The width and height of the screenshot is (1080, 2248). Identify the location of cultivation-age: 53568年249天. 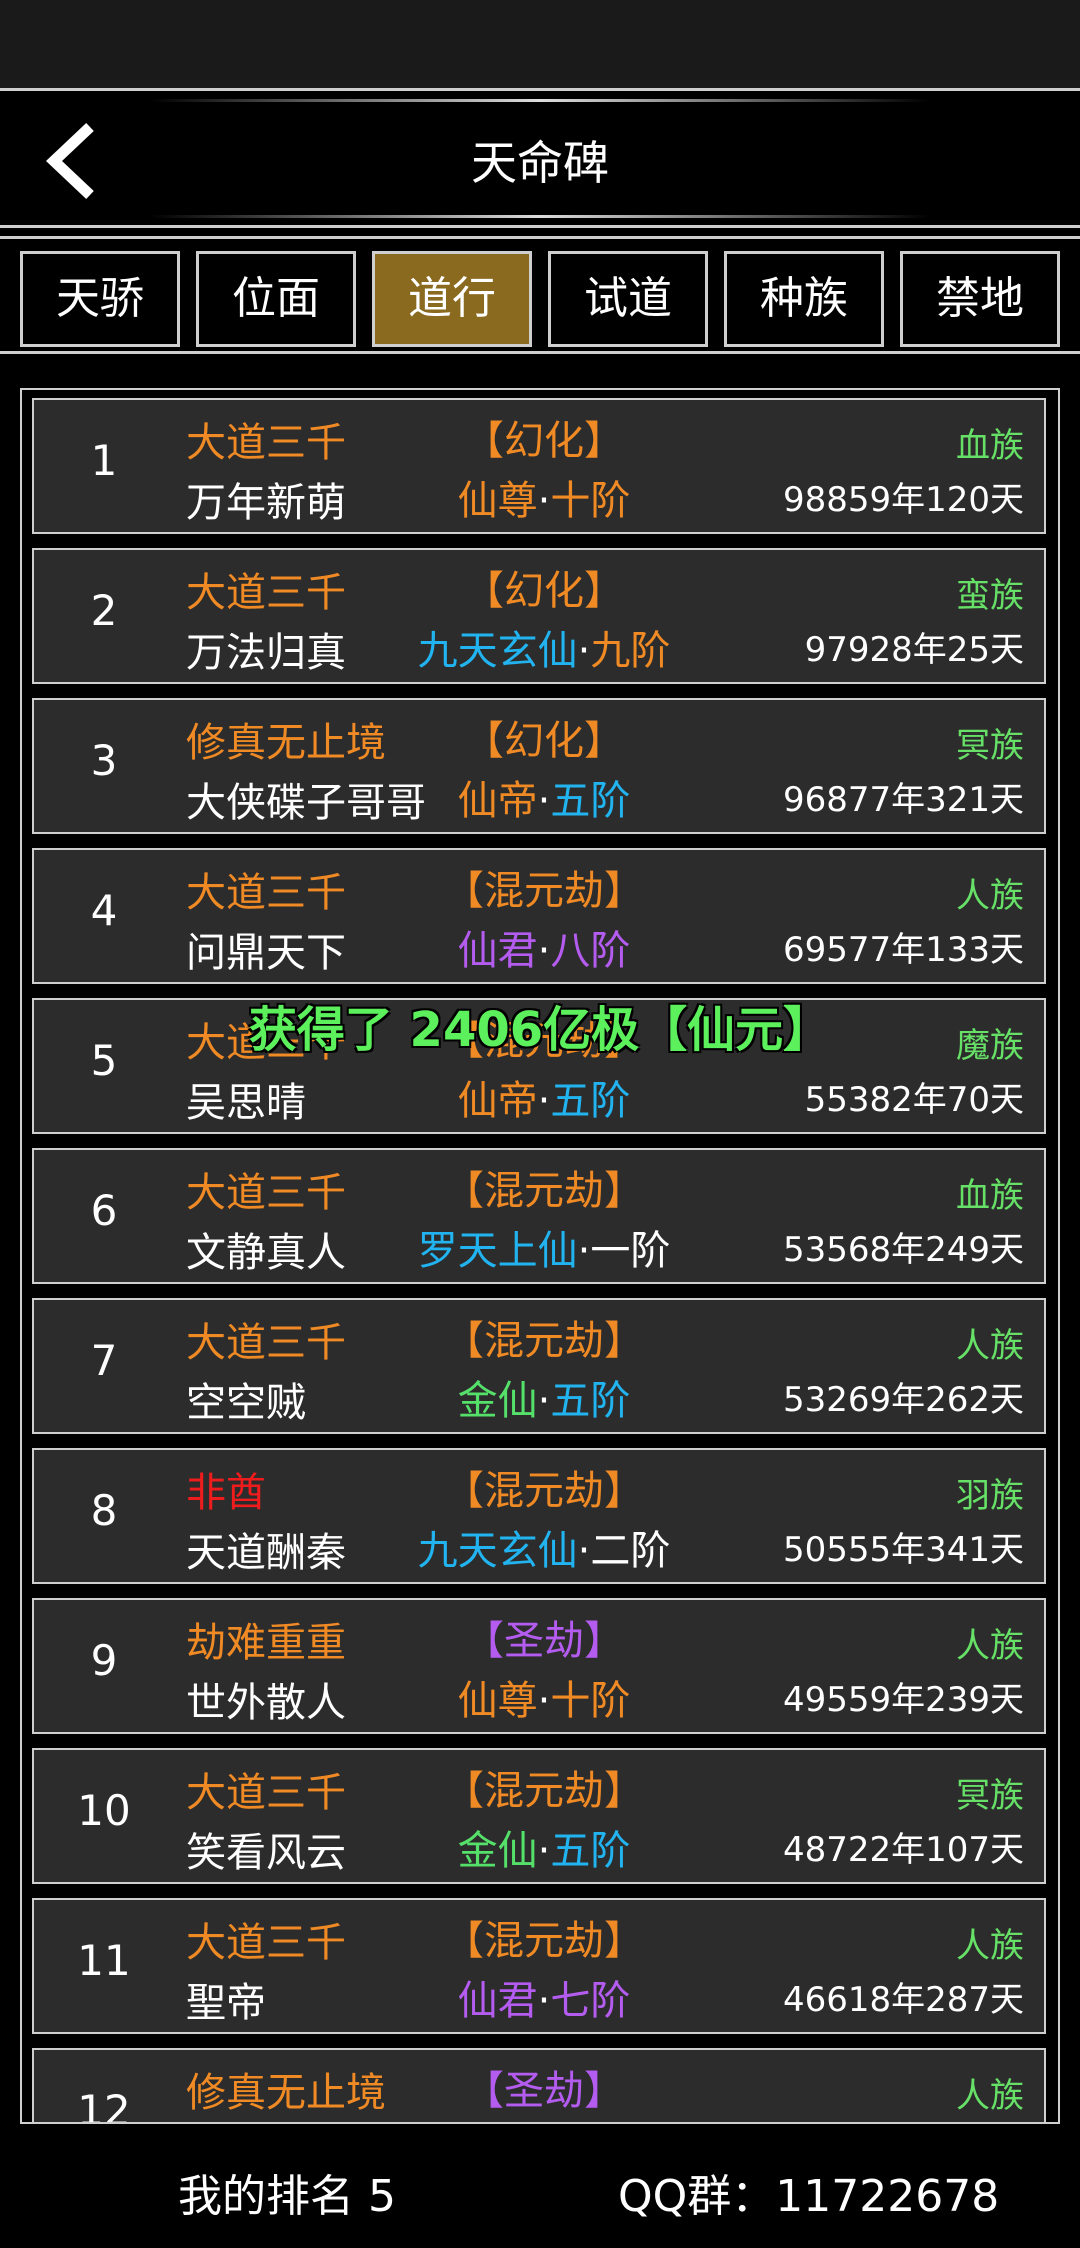
(903, 1250).